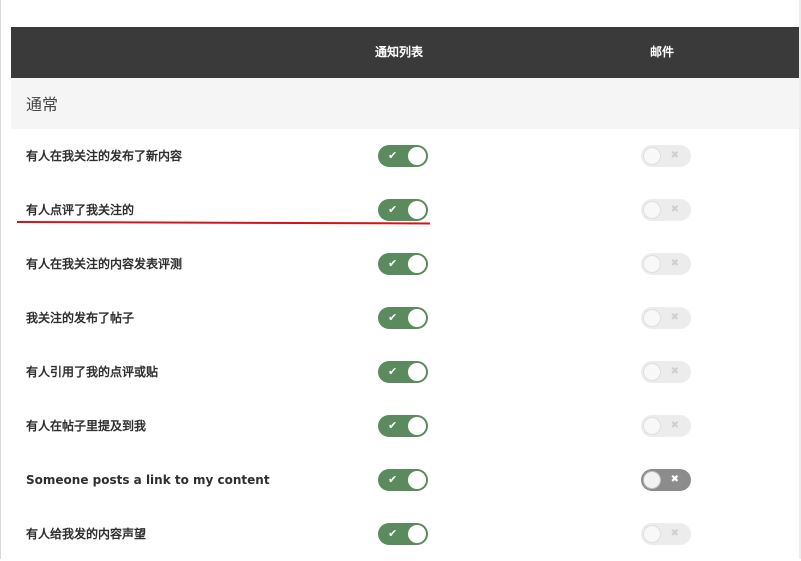  I want to click on row-label: 有人在帖子里提及到我, so click(86, 426).